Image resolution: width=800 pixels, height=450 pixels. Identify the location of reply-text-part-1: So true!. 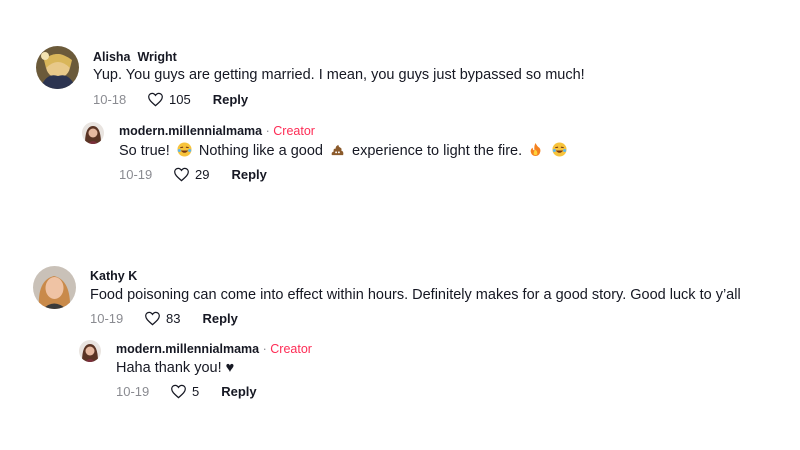
(146, 151).